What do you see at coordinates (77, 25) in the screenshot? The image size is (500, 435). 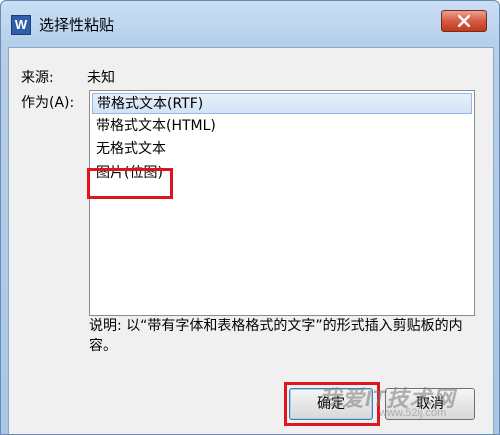 I see `dialog-title: 选择性粘贴` at bounding box center [77, 25].